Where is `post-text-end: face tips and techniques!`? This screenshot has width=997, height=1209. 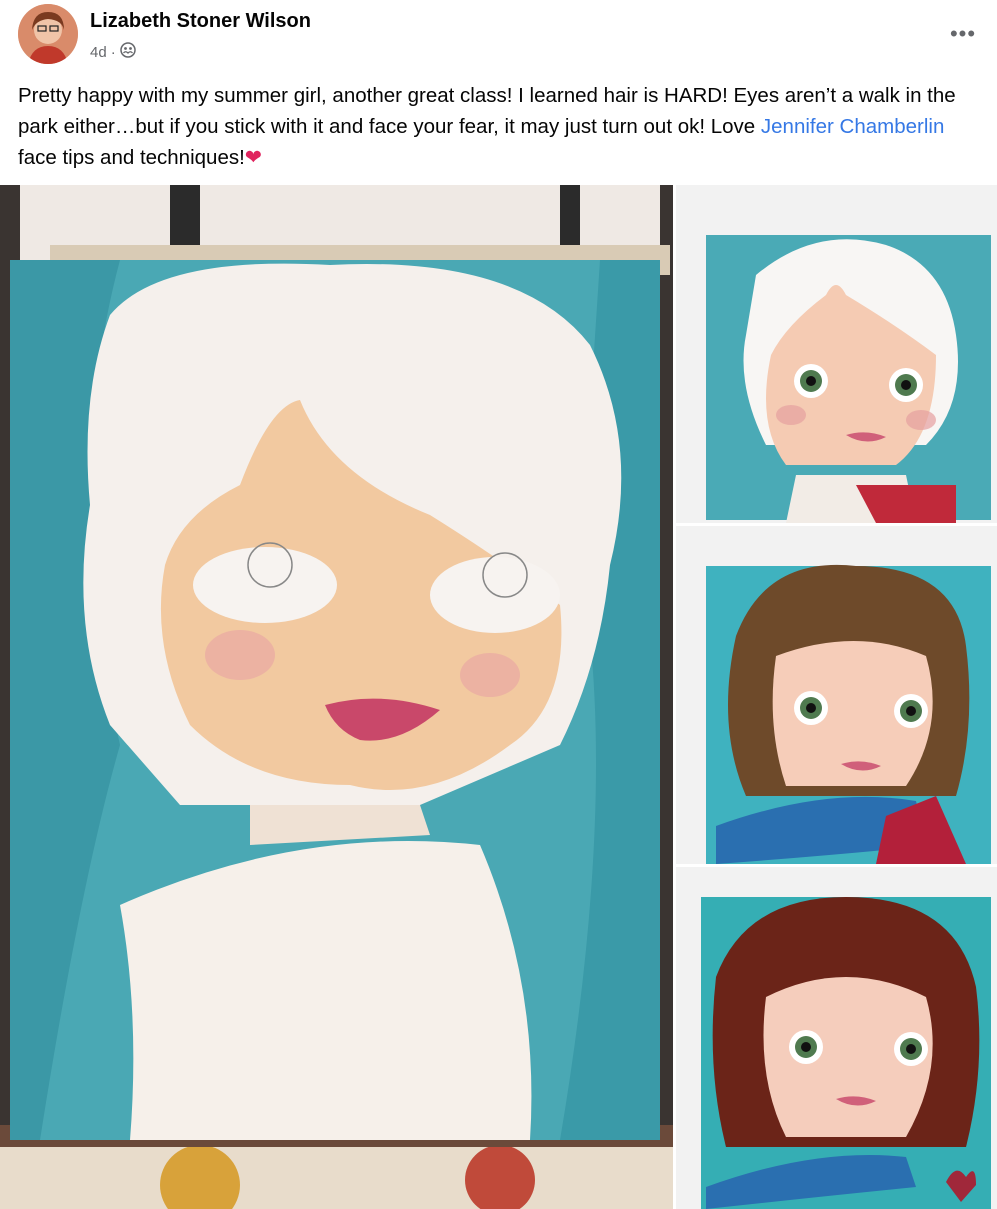 post-text-end: face tips and techniques! is located at coordinates (131, 157).